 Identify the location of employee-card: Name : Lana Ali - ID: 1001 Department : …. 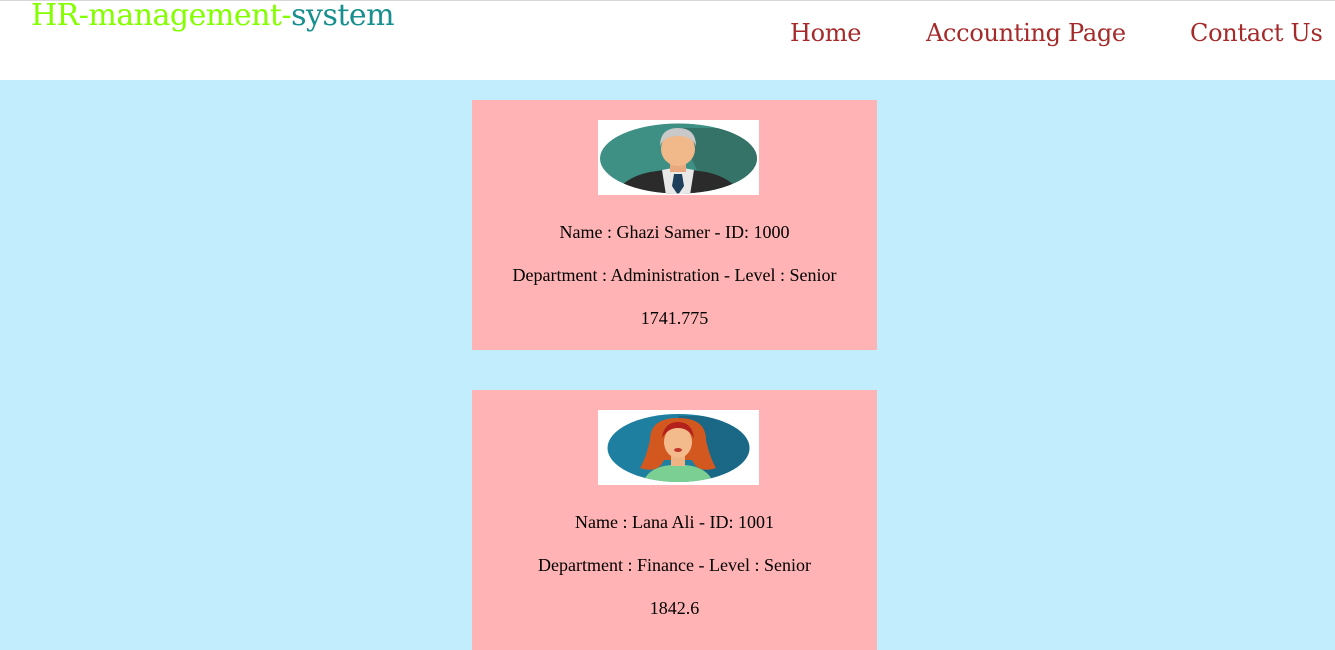
(674, 520).